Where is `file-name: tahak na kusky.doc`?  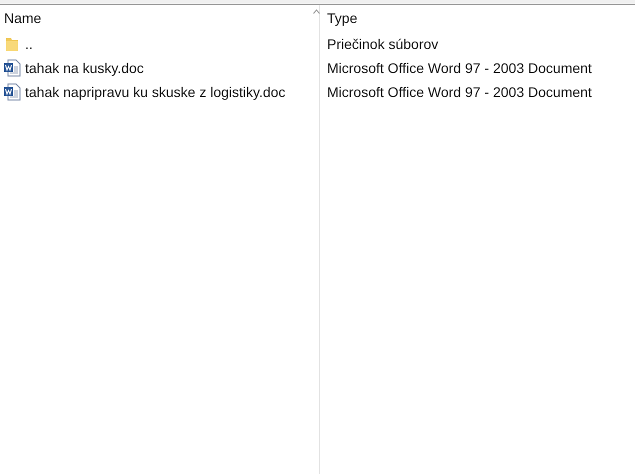
file-name: tahak na kusky.doc is located at coordinates (84, 68).